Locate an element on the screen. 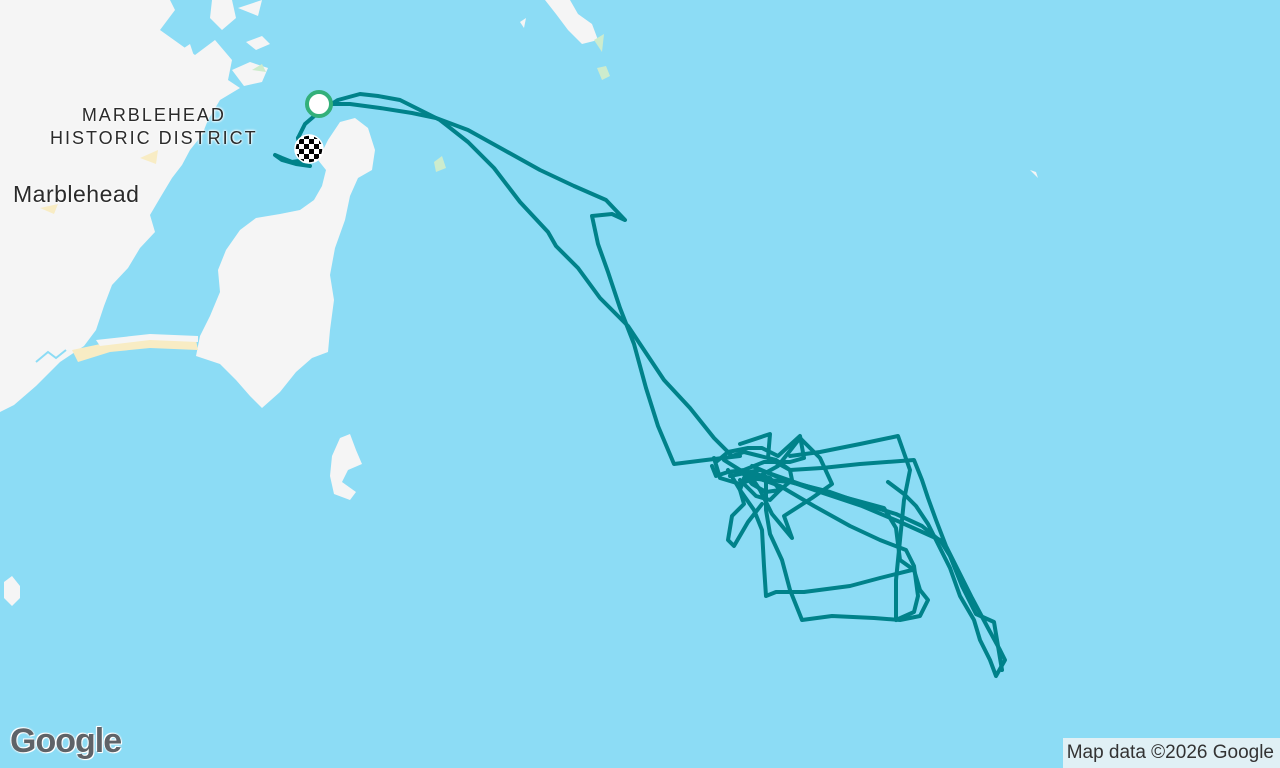 Image resolution: width=1280 pixels, height=768 pixels. start-marker is located at coordinates (319, 104).